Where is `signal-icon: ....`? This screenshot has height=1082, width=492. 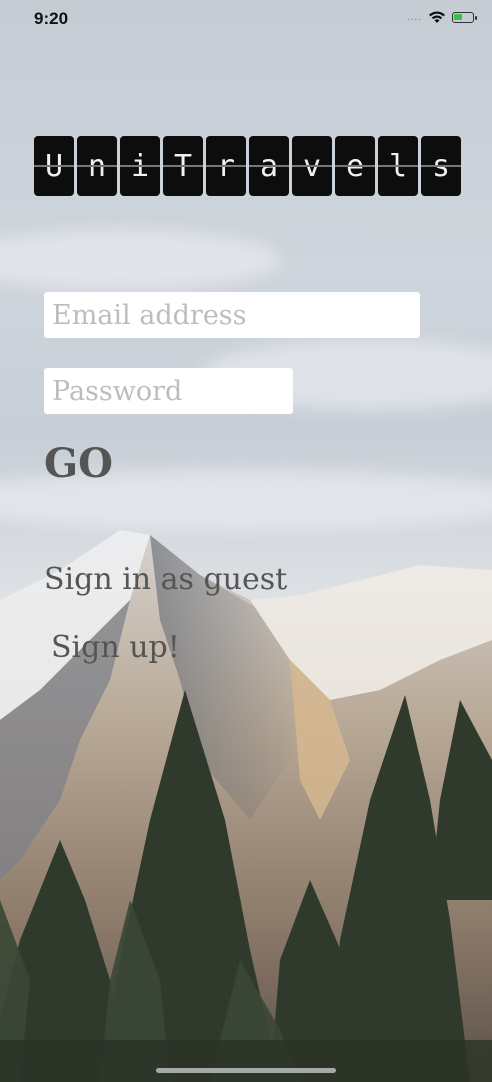
signal-icon: .... is located at coordinates (414, 17).